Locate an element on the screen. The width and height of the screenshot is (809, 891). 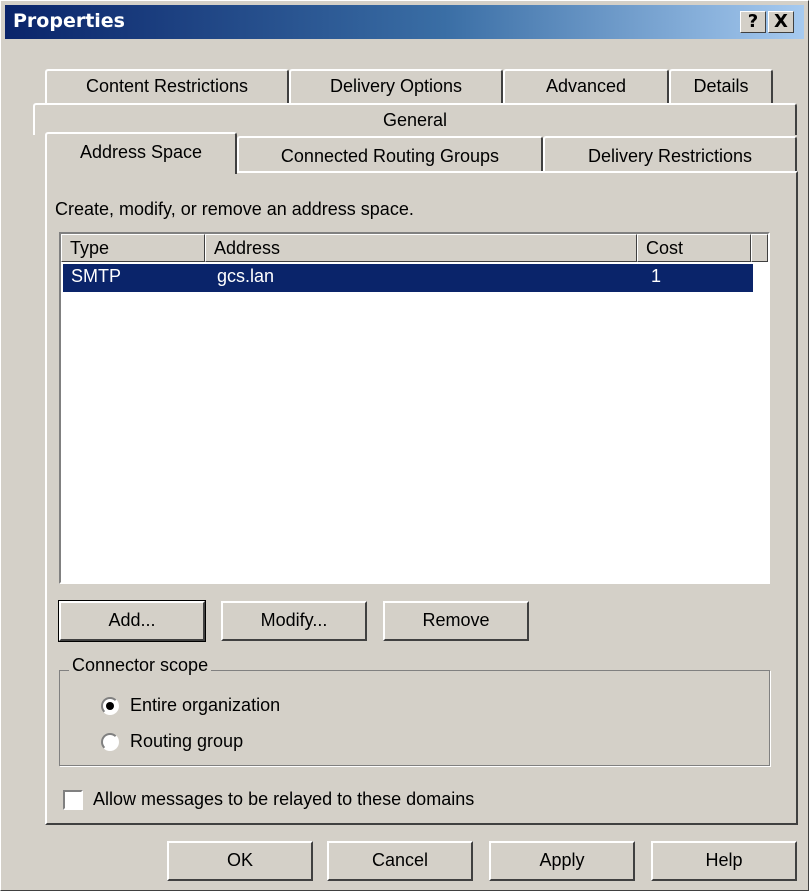
tab-delivery-options: Delivery Options is located at coordinates (396, 86).